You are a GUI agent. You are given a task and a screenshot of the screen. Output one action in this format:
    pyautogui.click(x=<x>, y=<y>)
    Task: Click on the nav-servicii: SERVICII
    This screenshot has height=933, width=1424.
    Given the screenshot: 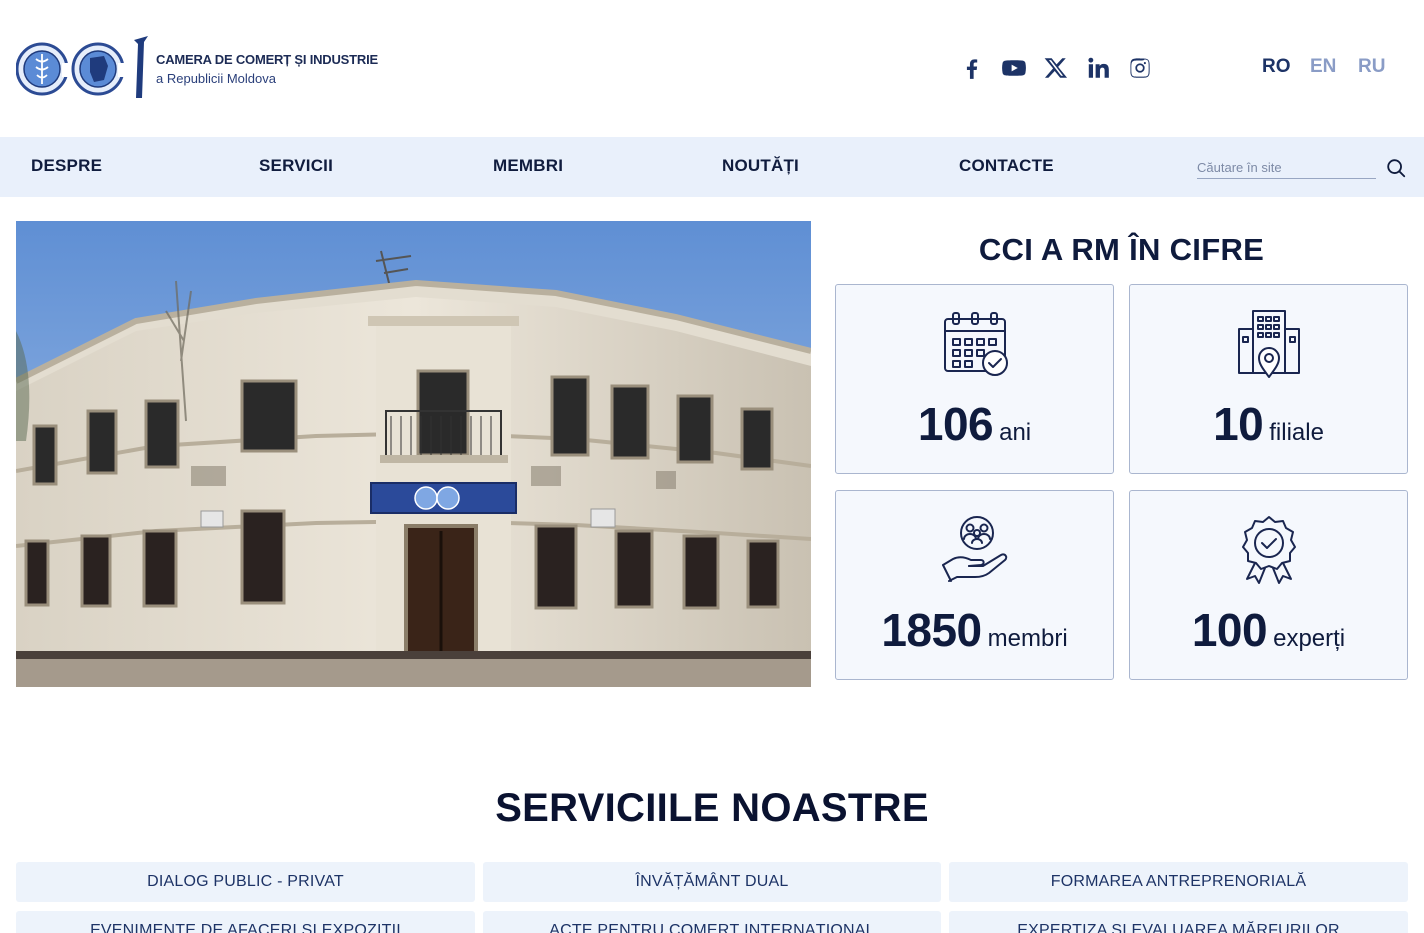 What is the action you would take?
    pyautogui.click(x=296, y=166)
    